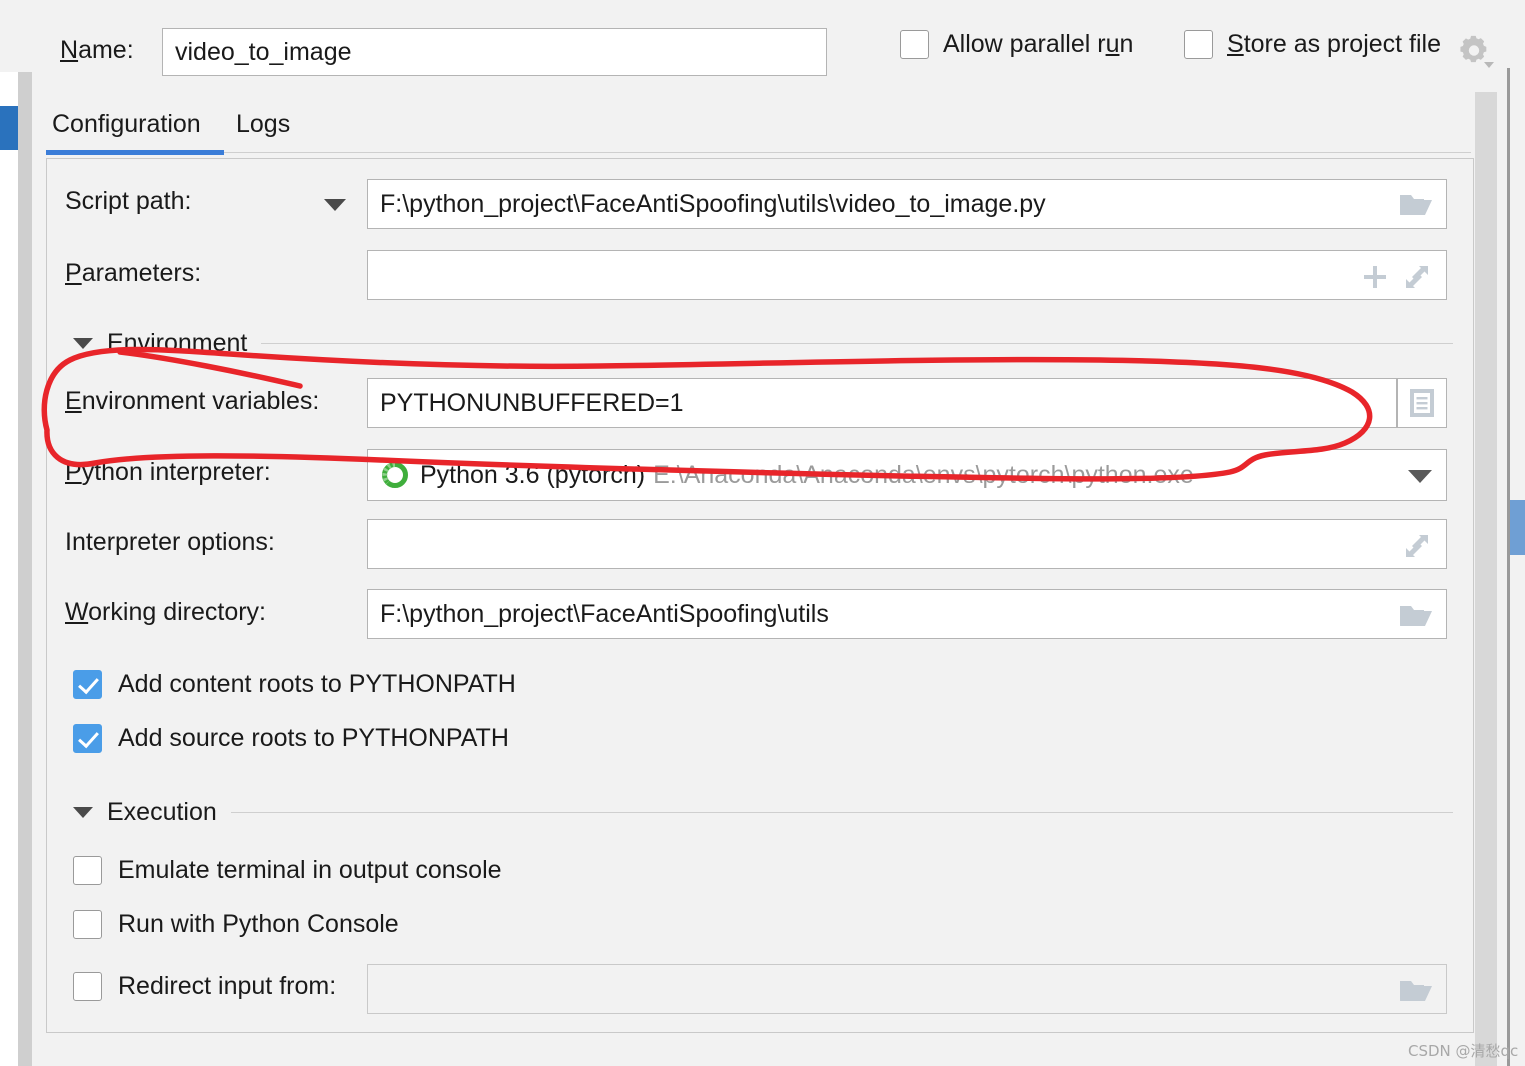 Image resolution: width=1525 pixels, height=1066 pixels. I want to click on python-interpreter-value: Python 3.6 (pytorch), so click(533, 474).